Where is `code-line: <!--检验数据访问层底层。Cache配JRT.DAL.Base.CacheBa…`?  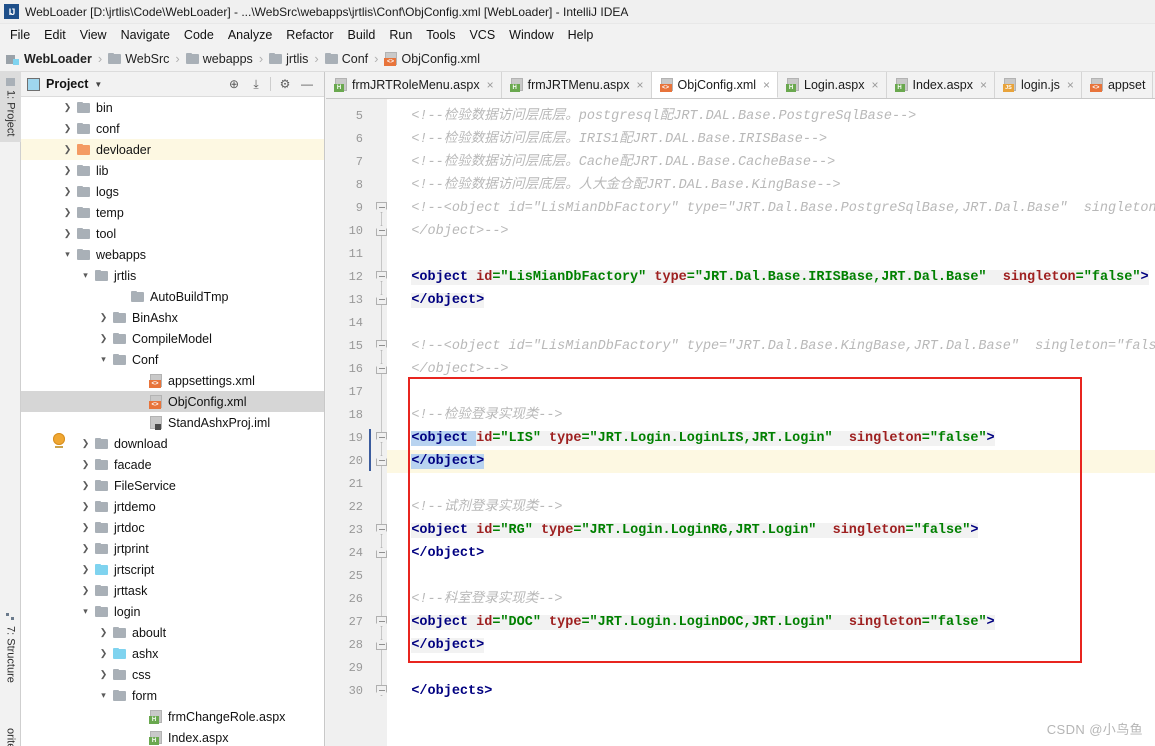
code-line: <!--检验数据访问层底层。Cache配JRT.DAL.Base.CacheBa… is located at coordinates (771, 162).